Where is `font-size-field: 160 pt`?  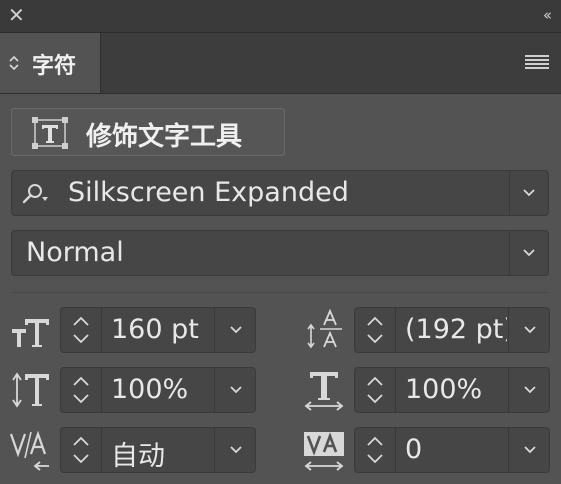
font-size-field: 160 pt is located at coordinates (158, 330).